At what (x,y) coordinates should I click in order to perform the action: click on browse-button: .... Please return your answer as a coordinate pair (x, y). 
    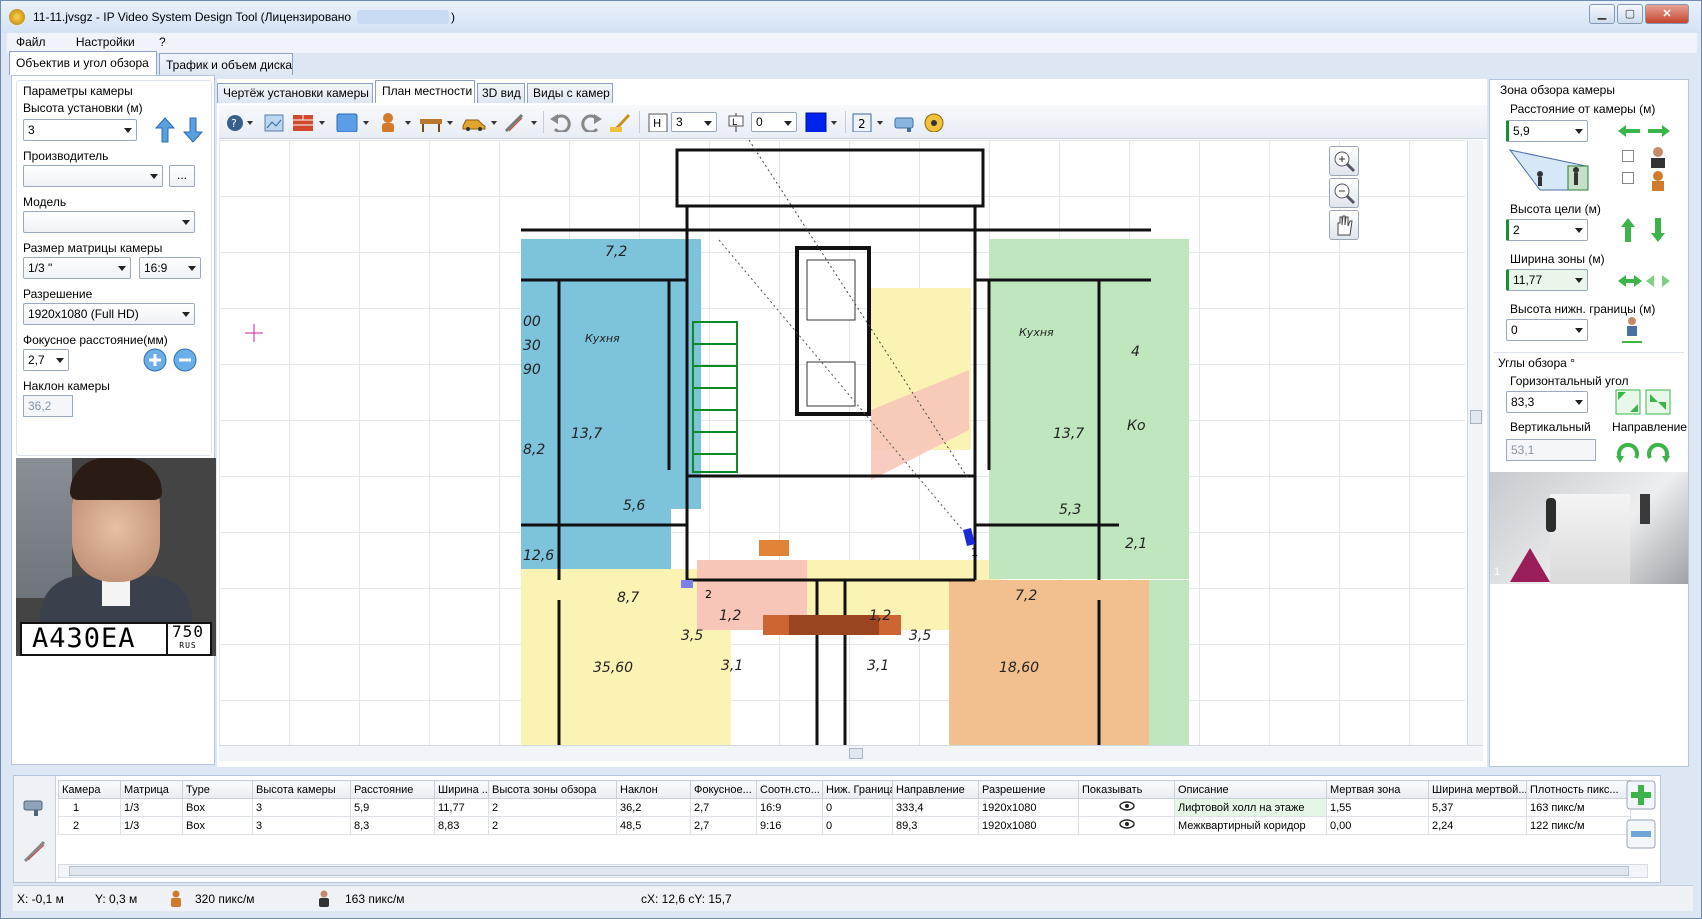
    Looking at the image, I should click on (182, 176).